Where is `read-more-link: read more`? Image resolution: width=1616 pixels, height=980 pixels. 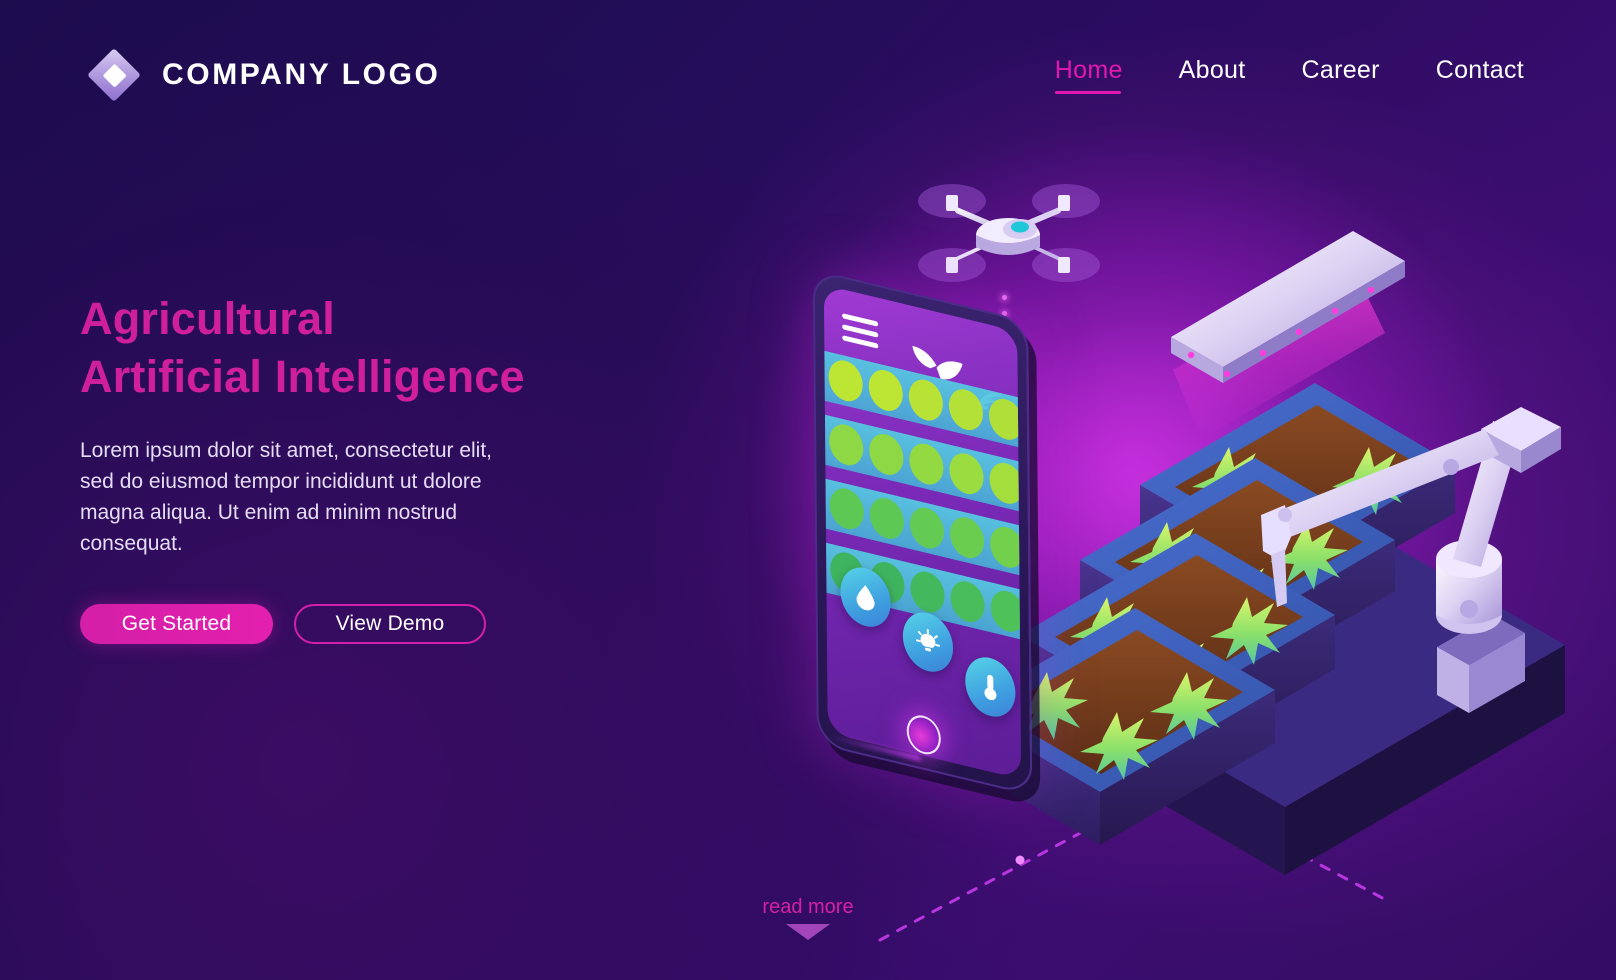
read-more-link: read more is located at coordinates (808, 918).